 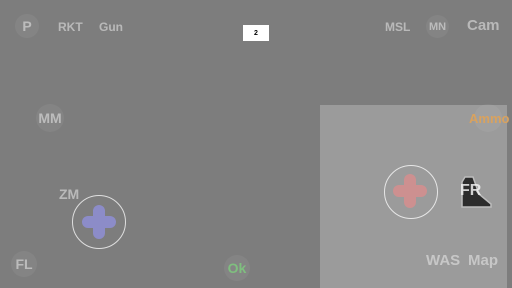 What do you see at coordinates (69, 194) in the screenshot?
I see `zm-button: ZM` at bounding box center [69, 194].